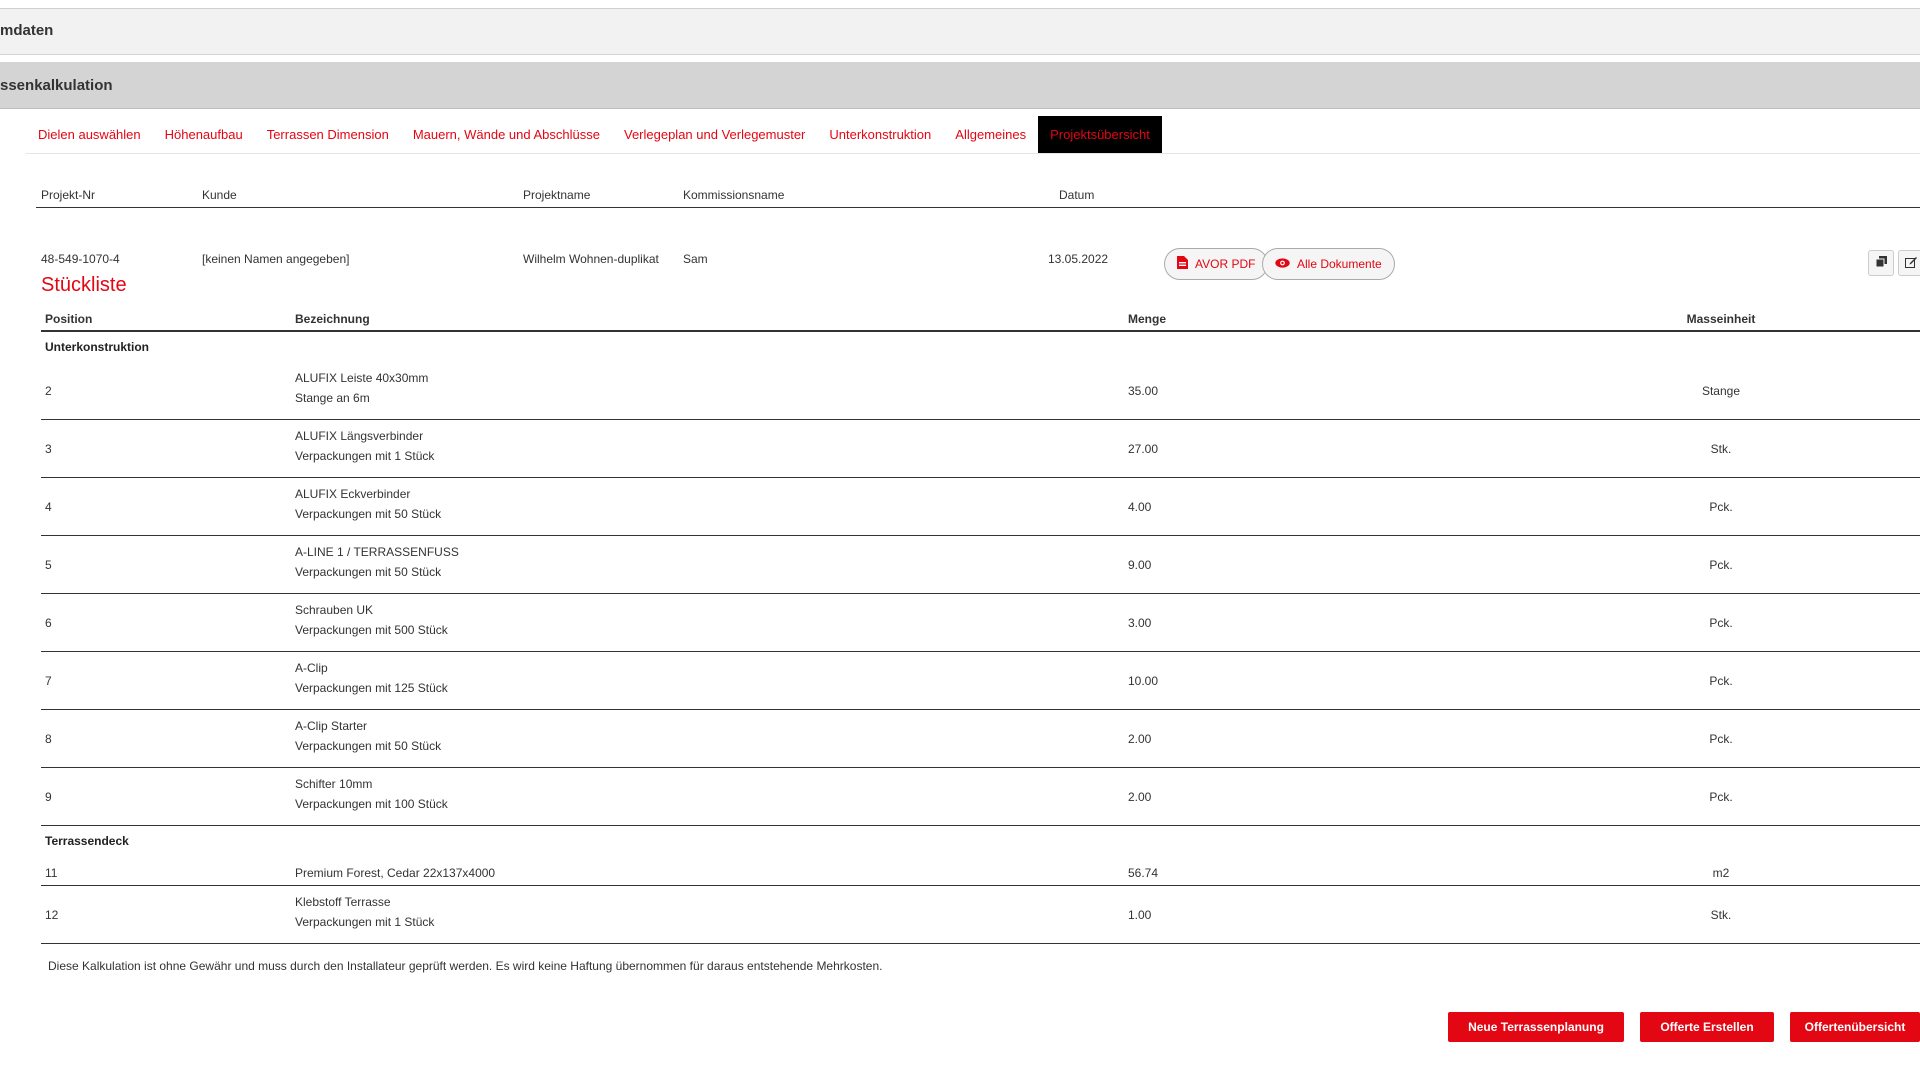 This screenshot has height=1080, width=1920. What do you see at coordinates (51, 873) in the screenshot?
I see `item-position: 11` at bounding box center [51, 873].